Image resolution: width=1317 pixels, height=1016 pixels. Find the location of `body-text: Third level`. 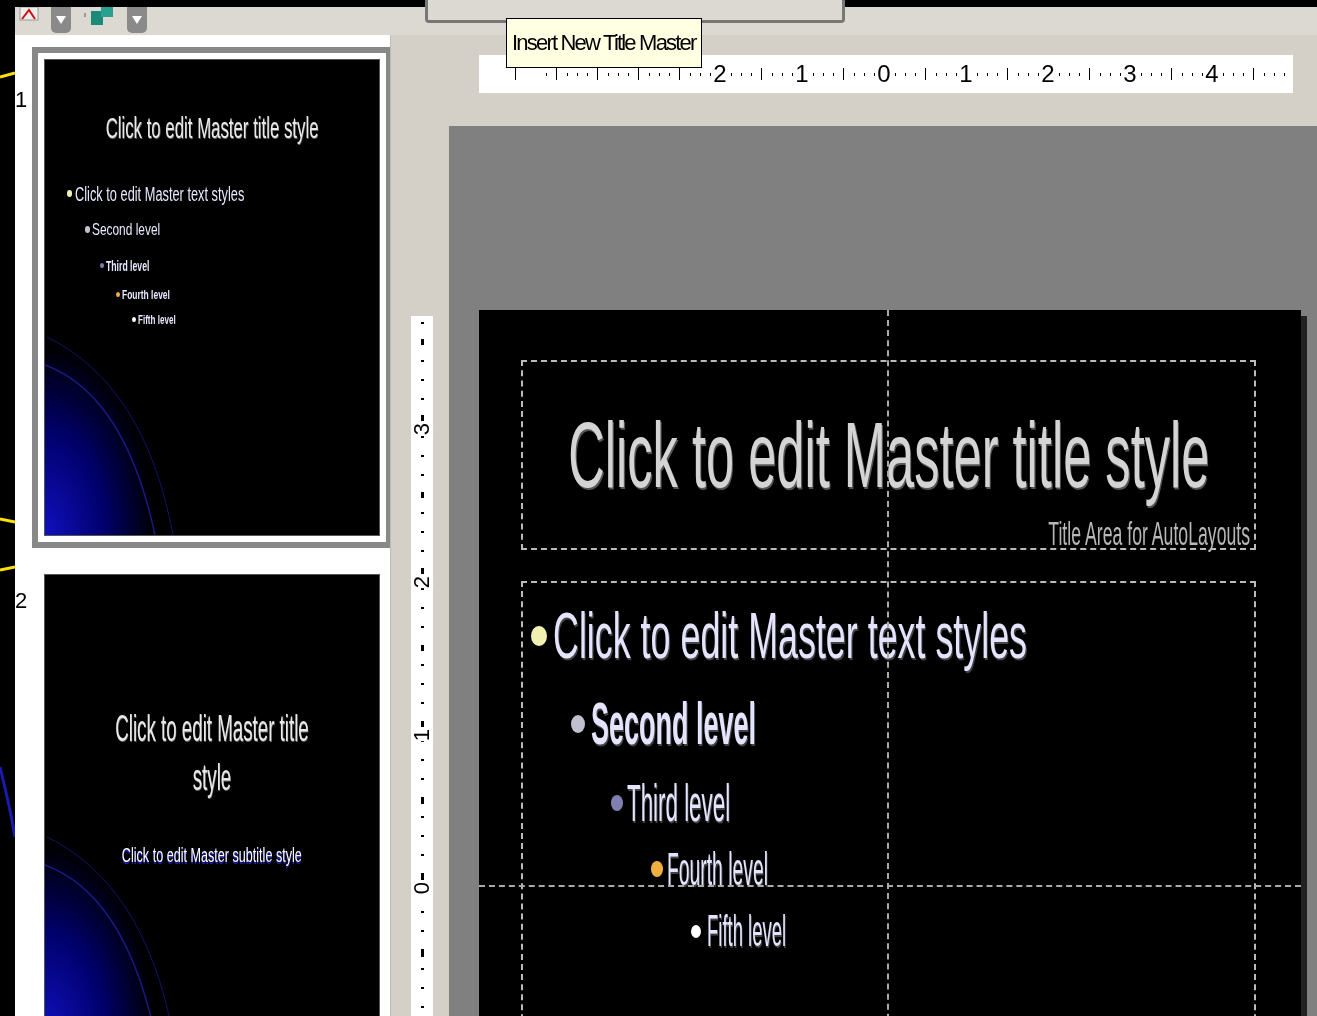

body-text: Third level is located at coordinates (679, 803).